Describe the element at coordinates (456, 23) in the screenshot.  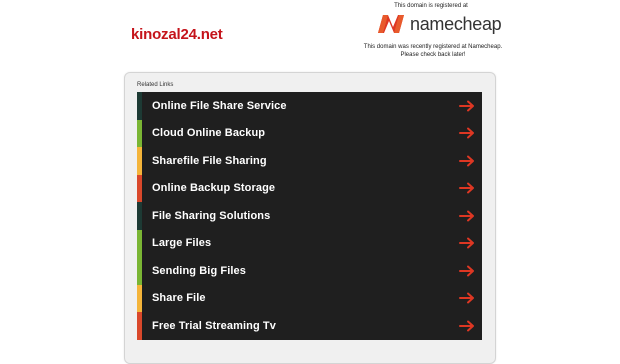
I see `namecheap-wordmark: namecheap` at that location.